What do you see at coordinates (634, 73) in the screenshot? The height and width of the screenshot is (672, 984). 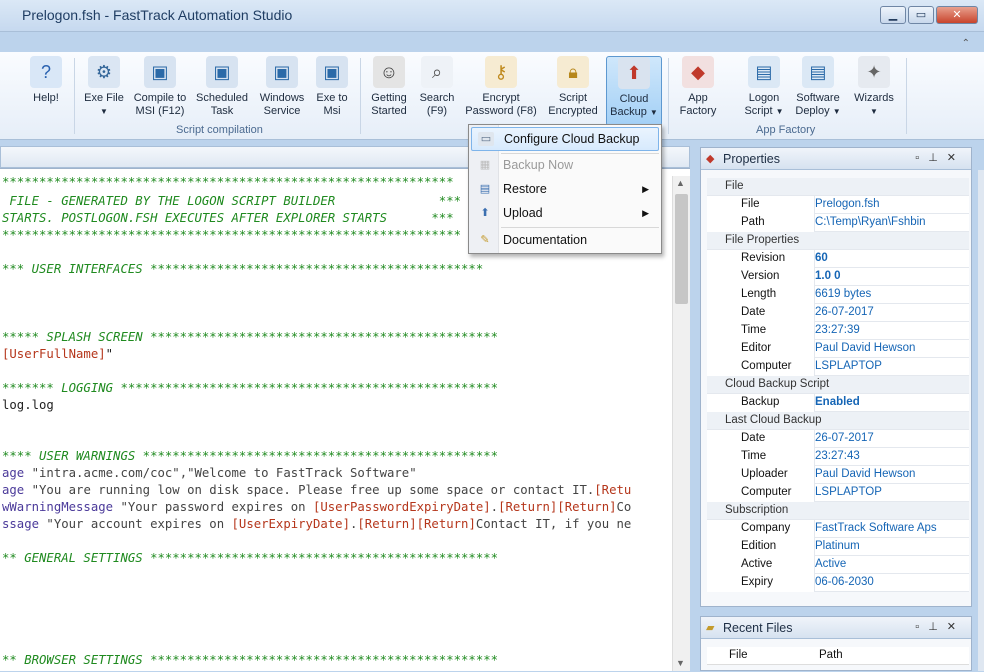 I see `cloud-backup-icon: ⬆` at bounding box center [634, 73].